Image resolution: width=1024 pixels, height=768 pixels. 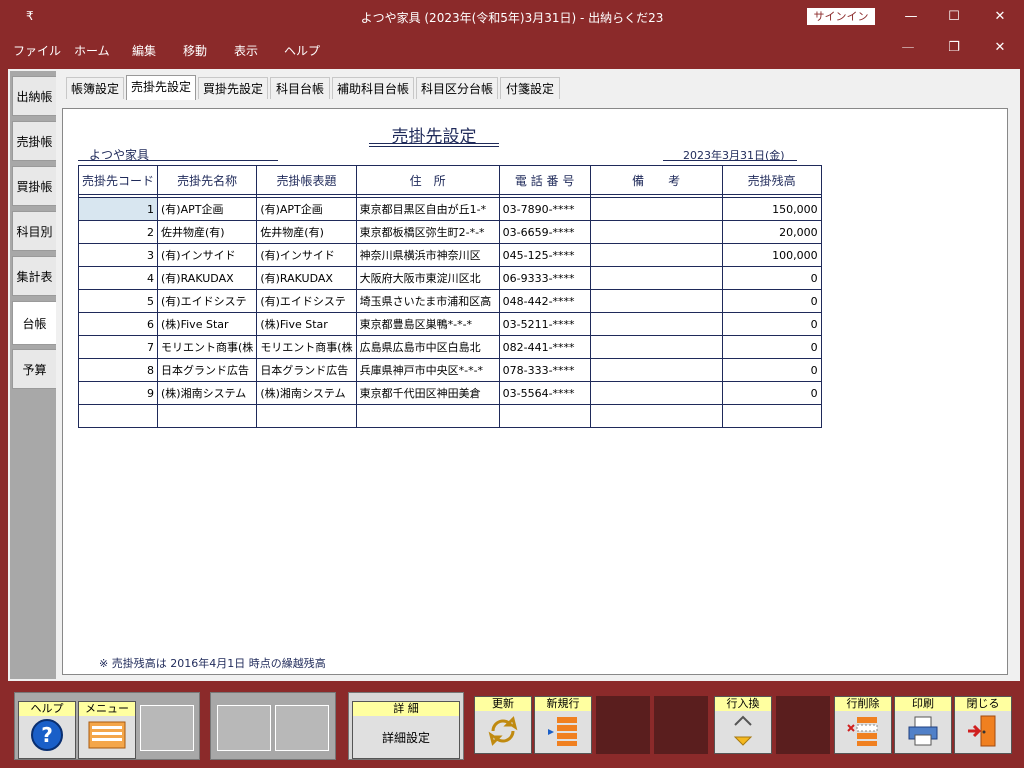 I want to click on doc-restore-button: ❐, so click(x=954, y=47).